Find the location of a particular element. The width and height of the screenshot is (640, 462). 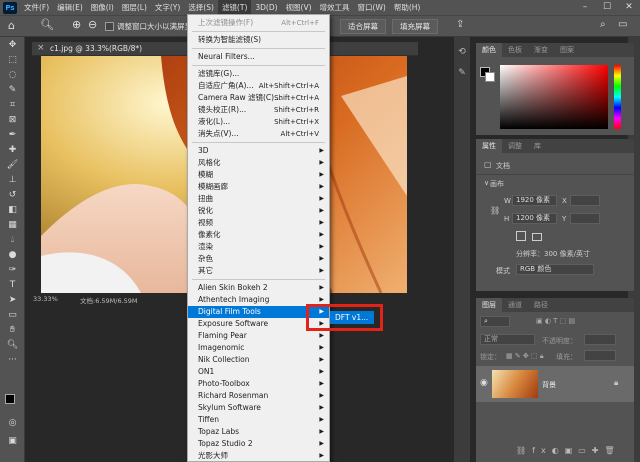

tab-properties: 属性 is located at coordinates (489, 146).